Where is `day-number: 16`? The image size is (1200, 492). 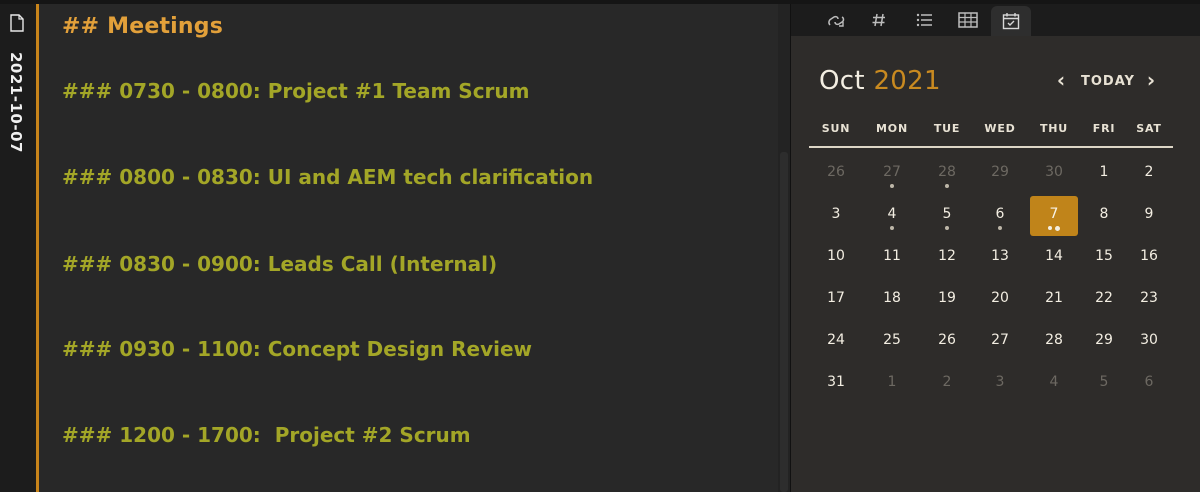
day-number: 16 is located at coordinates (1149, 256).